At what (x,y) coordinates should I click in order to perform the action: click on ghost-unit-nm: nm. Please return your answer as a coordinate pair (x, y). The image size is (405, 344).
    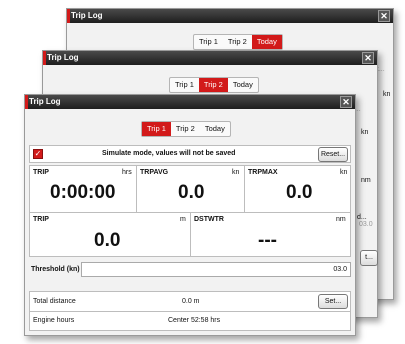
    Looking at the image, I should click on (366, 180).